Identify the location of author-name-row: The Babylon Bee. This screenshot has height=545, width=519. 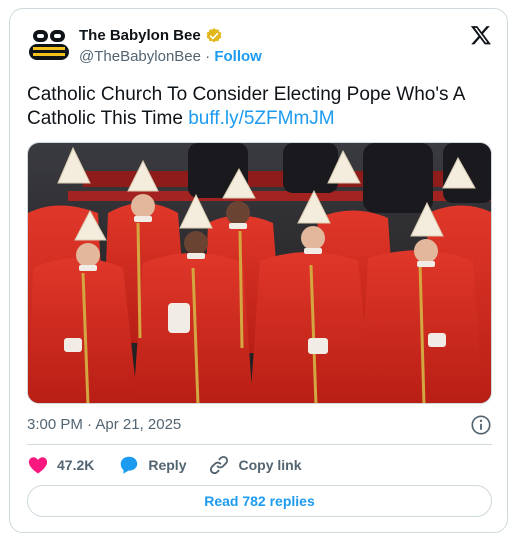
(151, 36).